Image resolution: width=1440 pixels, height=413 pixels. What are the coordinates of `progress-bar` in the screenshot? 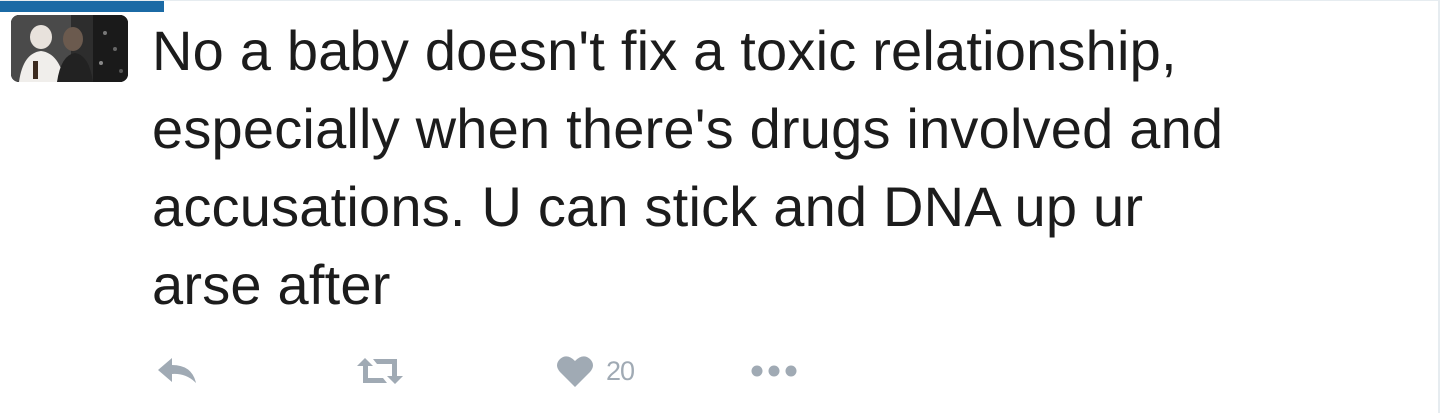 It's located at (82, 6).